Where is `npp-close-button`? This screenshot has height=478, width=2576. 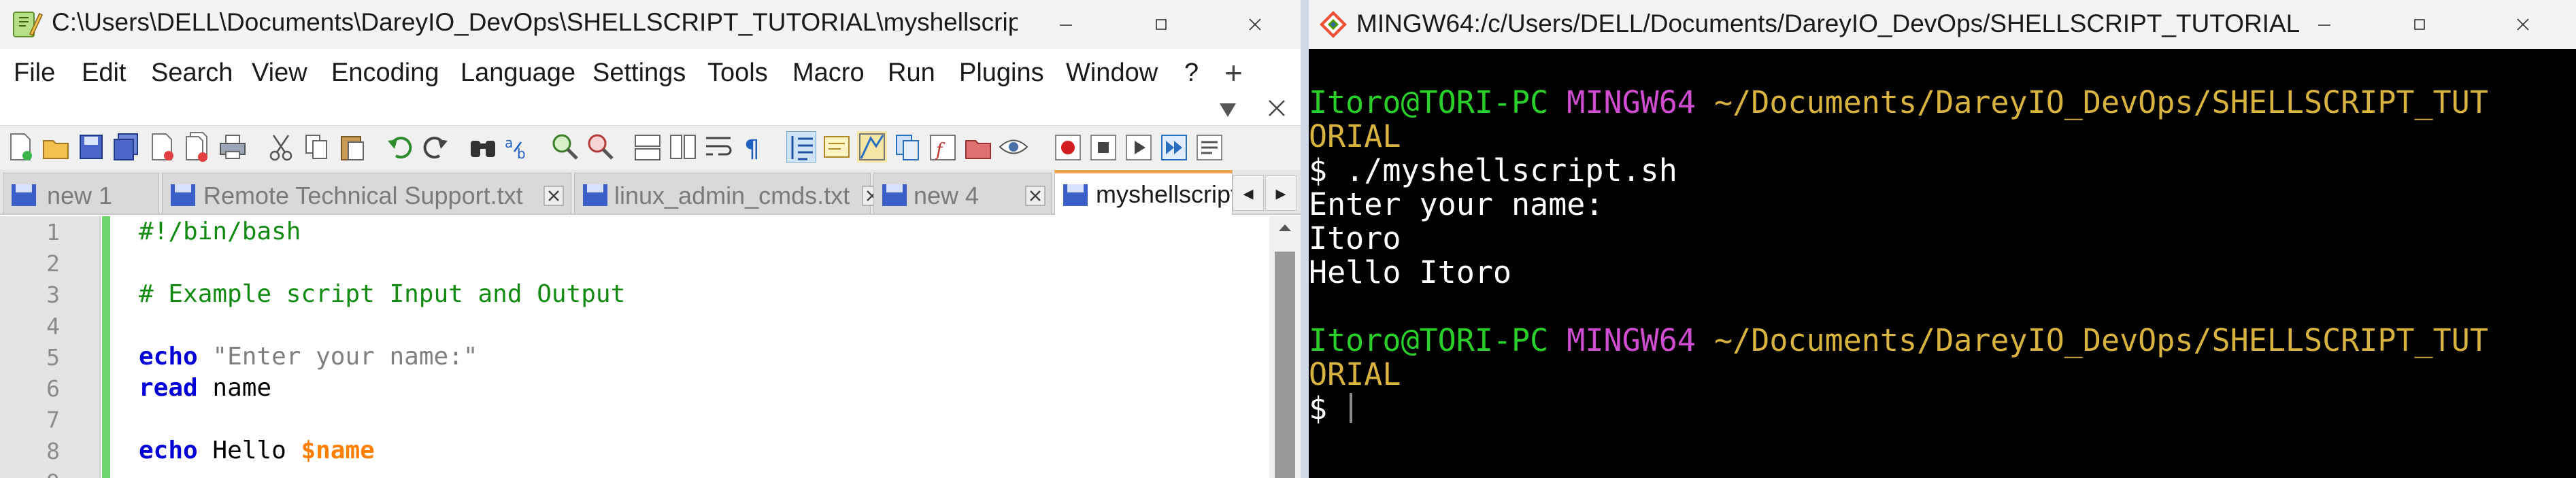
npp-close-button is located at coordinates (1255, 25).